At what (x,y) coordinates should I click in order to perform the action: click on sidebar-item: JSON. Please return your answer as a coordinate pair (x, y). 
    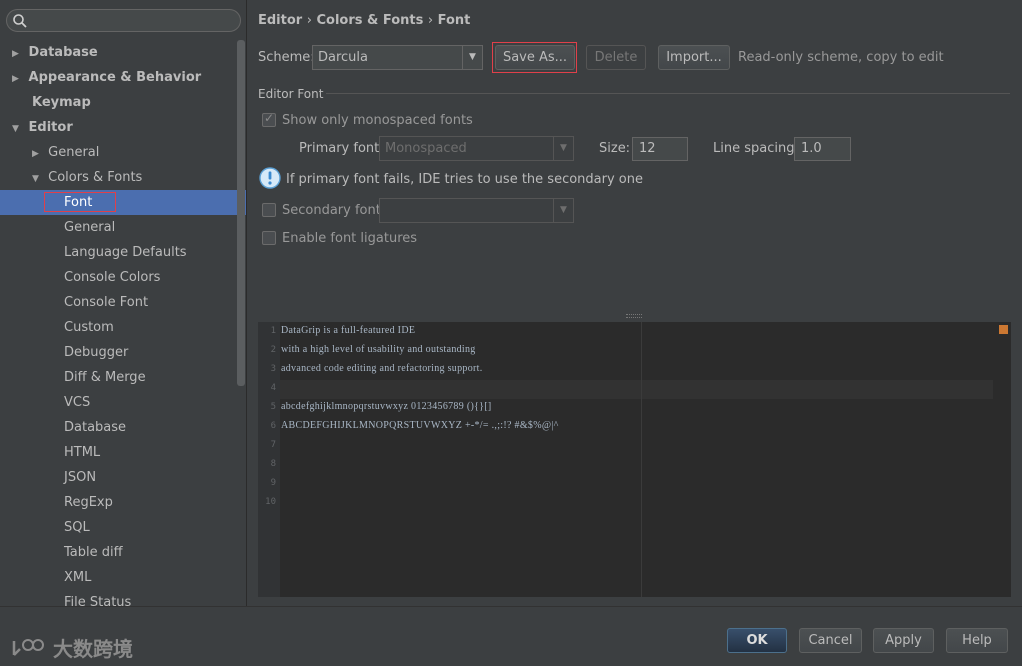
    Looking at the image, I should click on (80, 477).